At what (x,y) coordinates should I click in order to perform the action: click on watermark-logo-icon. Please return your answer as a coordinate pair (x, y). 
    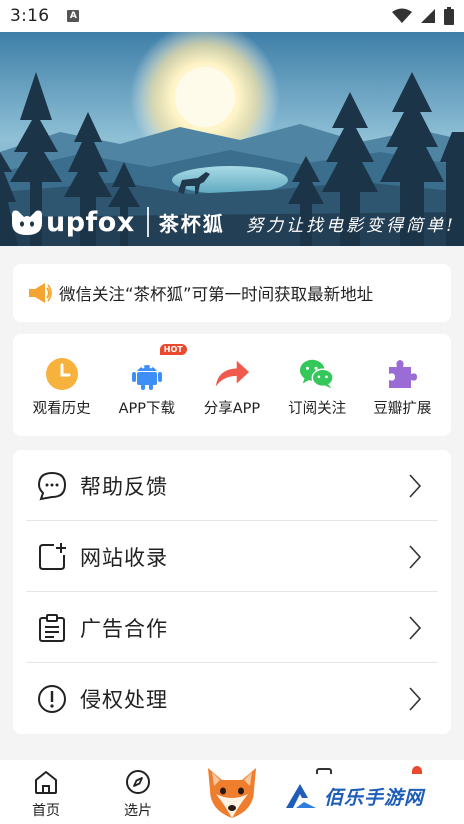
    Looking at the image, I should click on (301, 796).